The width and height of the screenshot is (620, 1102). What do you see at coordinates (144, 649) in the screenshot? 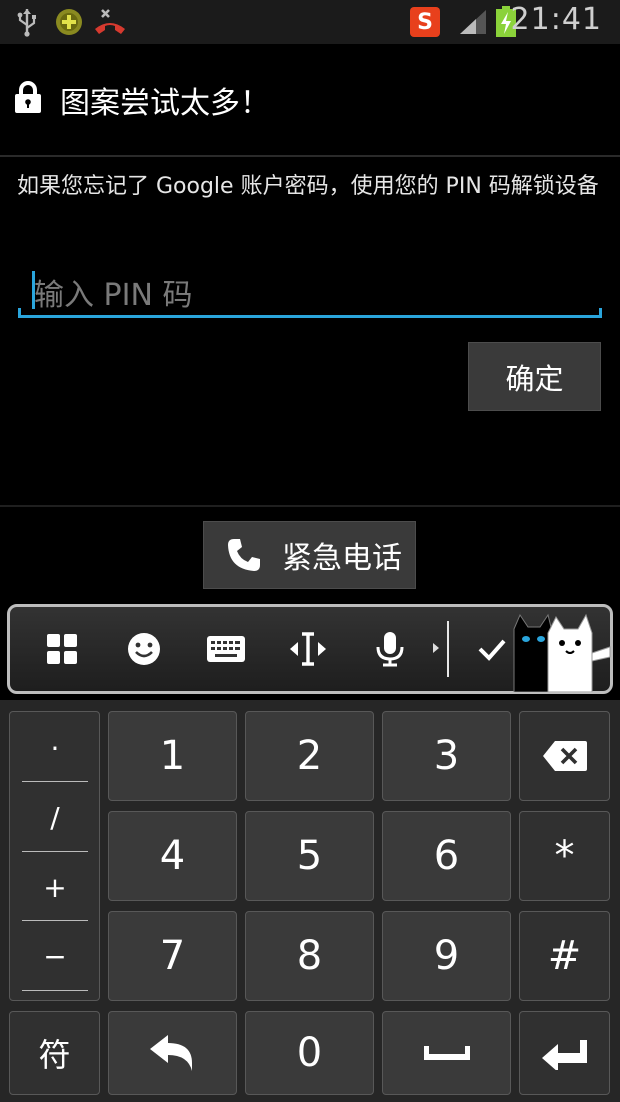
I see `emoji-icon` at bounding box center [144, 649].